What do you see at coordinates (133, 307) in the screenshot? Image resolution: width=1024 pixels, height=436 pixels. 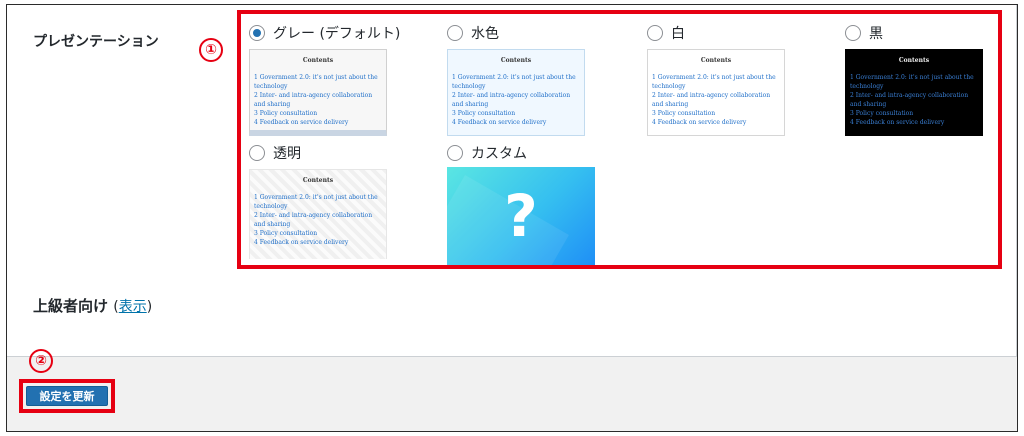 I see `advanced-show-link: 表示` at bounding box center [133, 307].